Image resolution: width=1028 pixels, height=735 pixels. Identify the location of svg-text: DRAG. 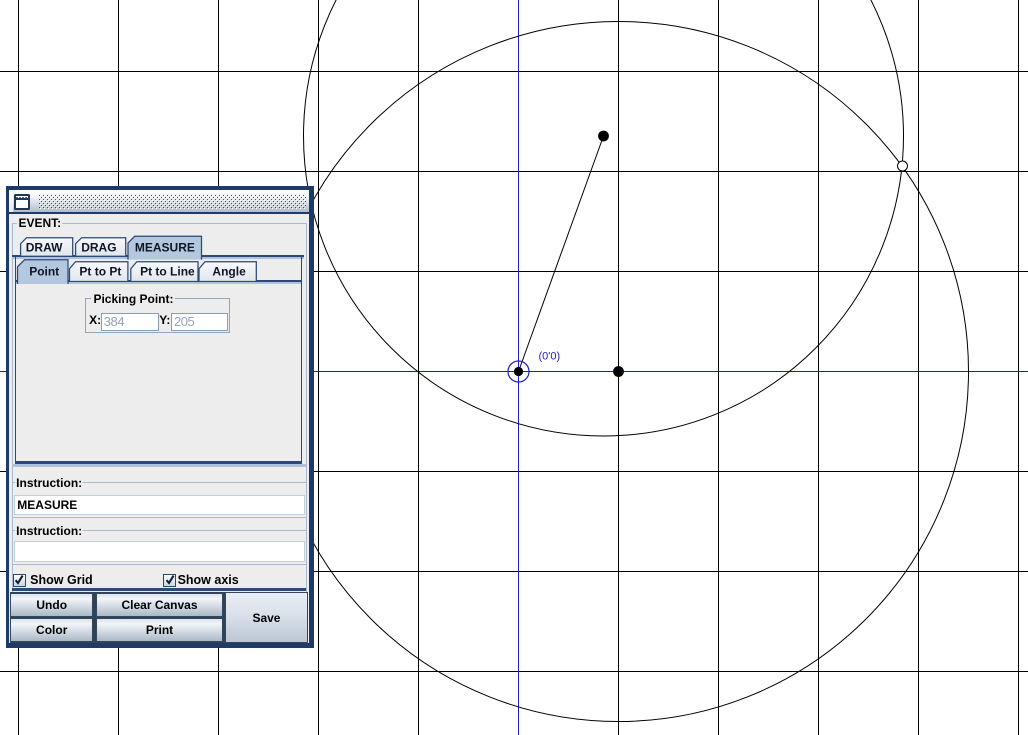
(99, 247).